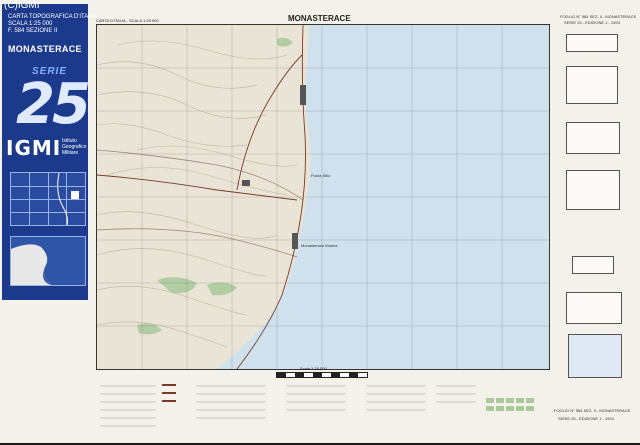  Describe the element at coordinates (295, 241) in the screenshot. I see `settlement-monasterace-marina` at that location.